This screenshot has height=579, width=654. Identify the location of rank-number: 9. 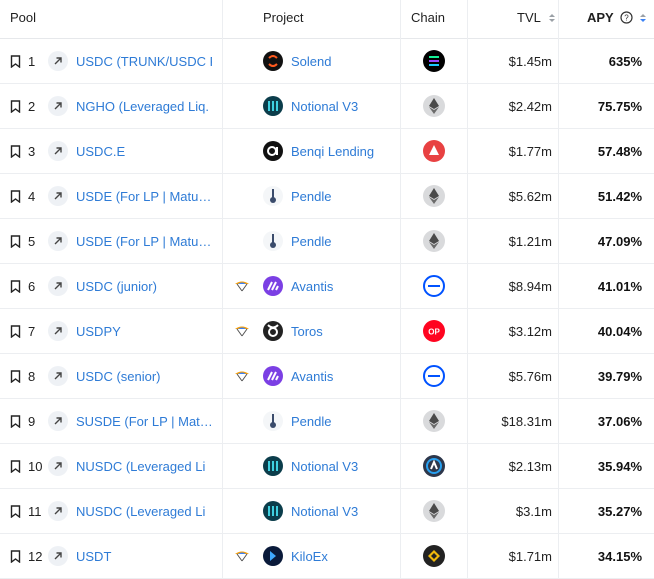
(32, 421).